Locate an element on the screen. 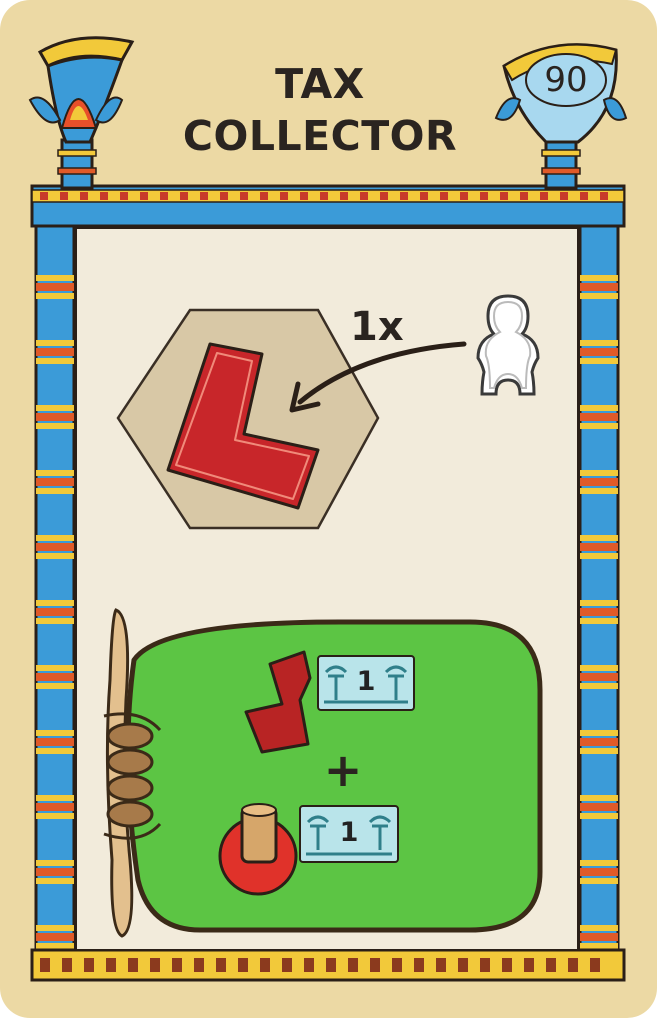  left-column is located at coordinates (55, 598).